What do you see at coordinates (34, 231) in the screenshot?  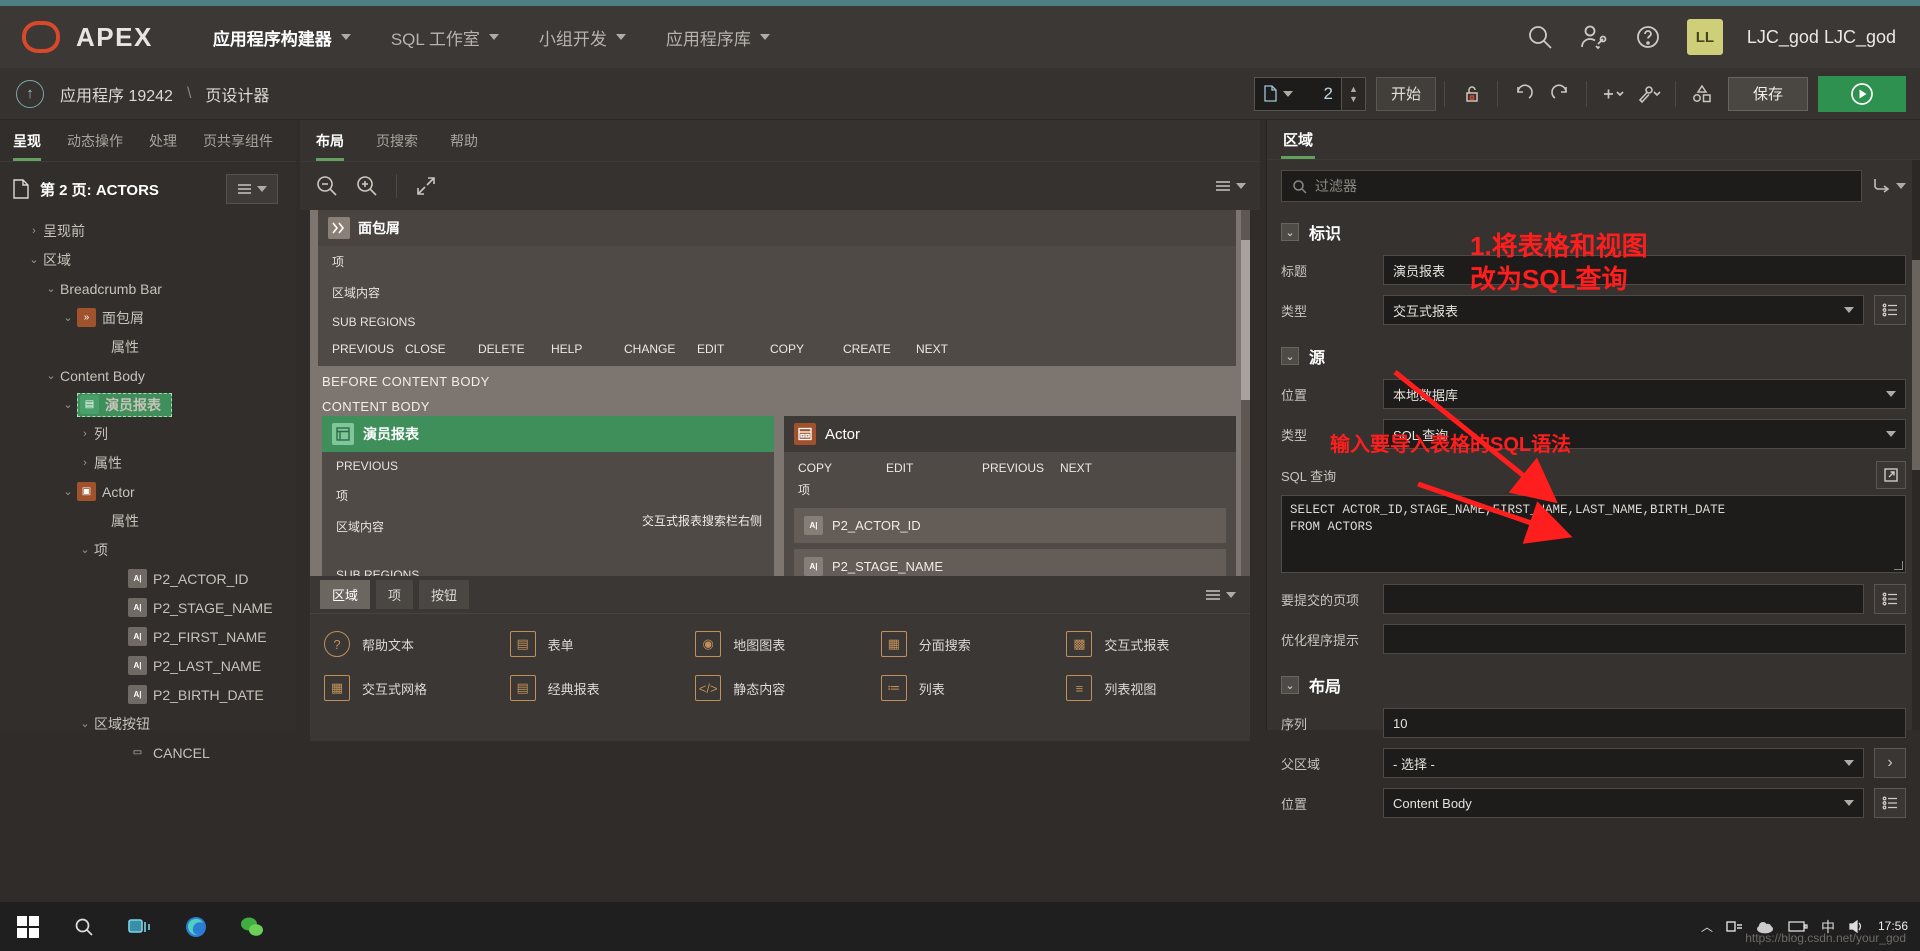 I see `chevron-right-icon: ›` at bounding box center [34, 231].